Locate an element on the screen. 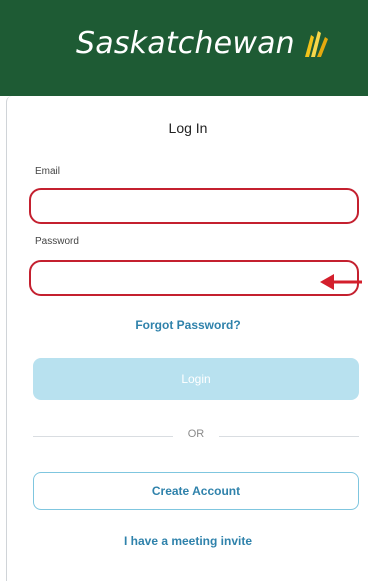  meeting-invite-link: I have a meeting invite is located at coordinates (187, 541).